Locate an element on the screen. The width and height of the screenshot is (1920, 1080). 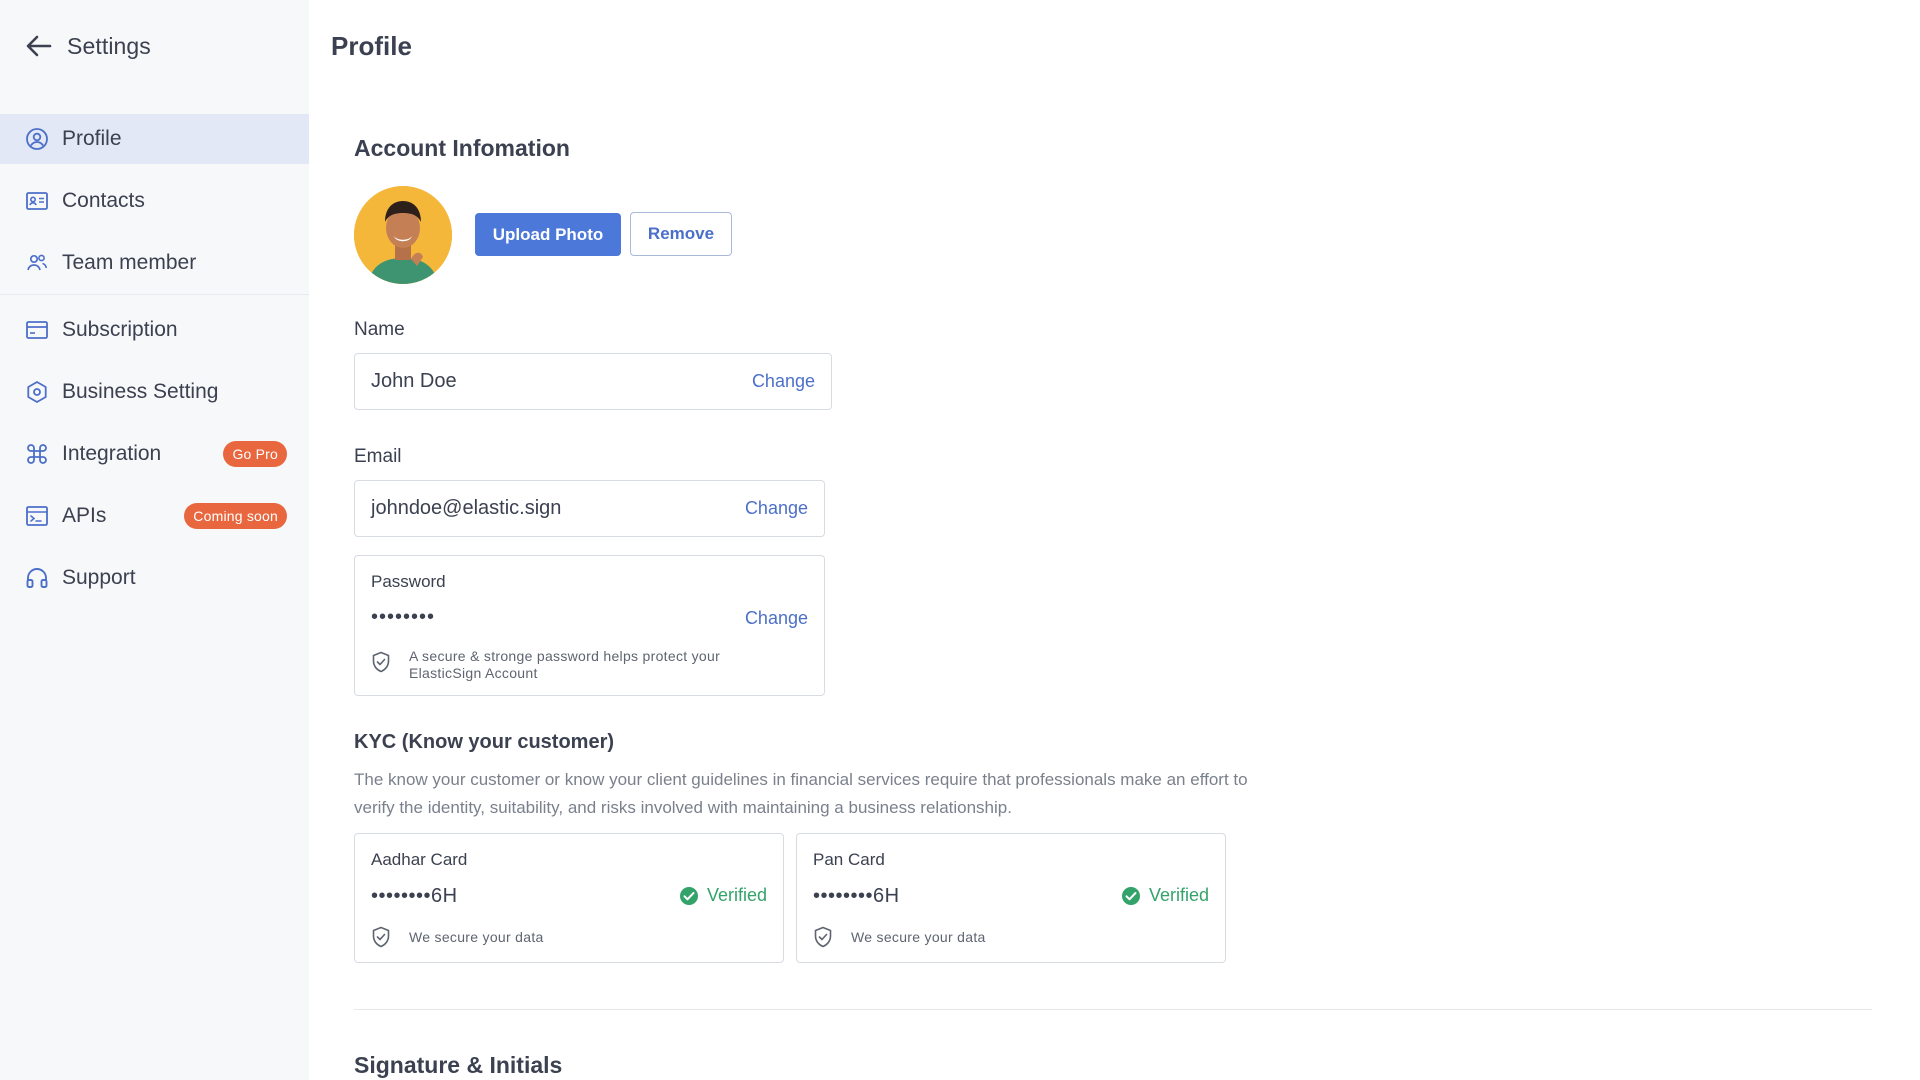
account-section-title: Account Infomation is located at coordinates (462, 148).